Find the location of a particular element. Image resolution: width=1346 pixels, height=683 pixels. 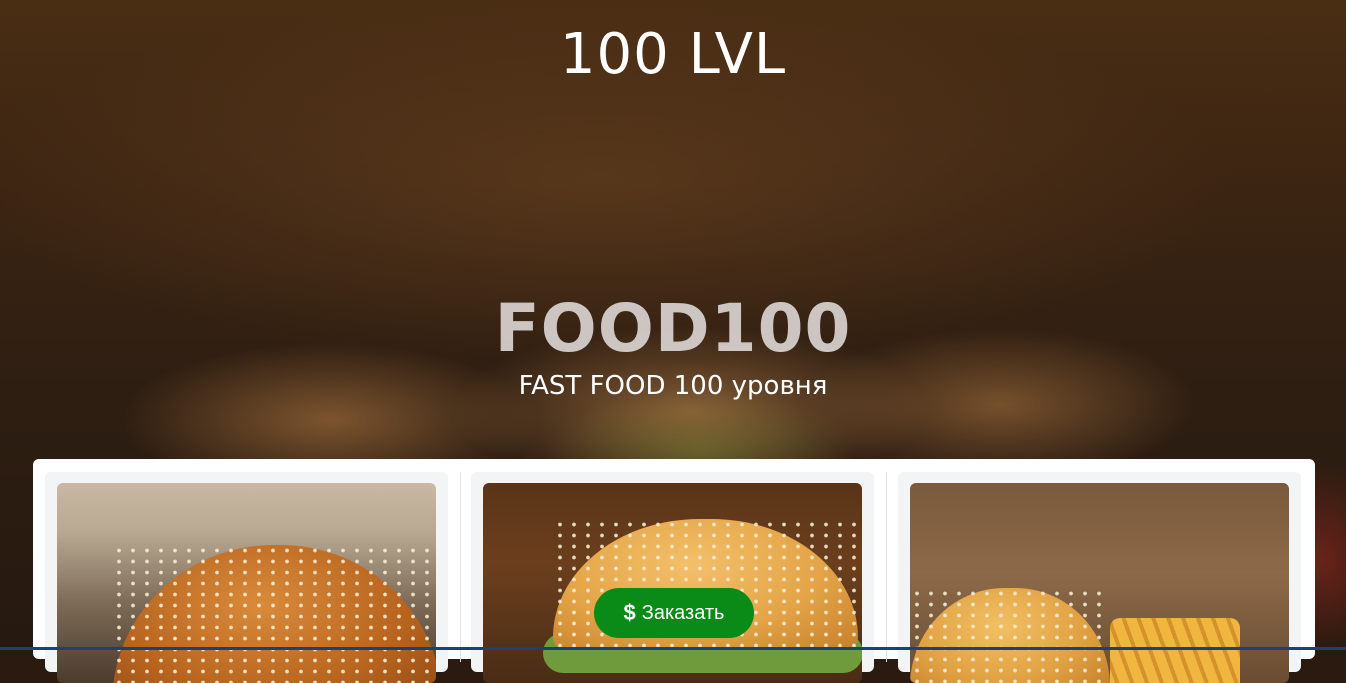

order-button: $ Заказать is located at coordinates (674, 613).